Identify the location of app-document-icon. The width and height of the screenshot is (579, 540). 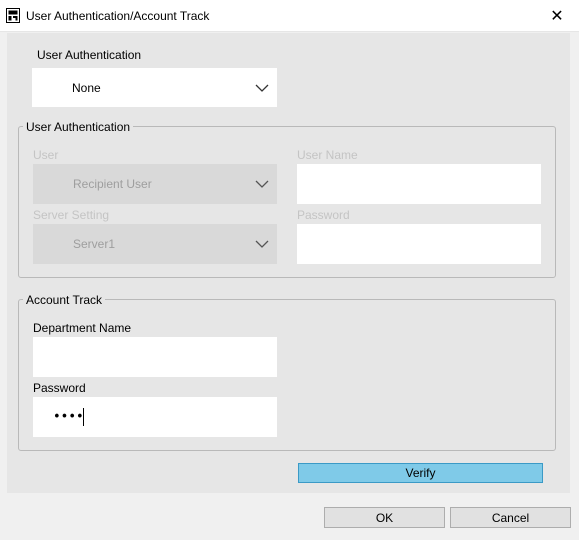
(13, 15).